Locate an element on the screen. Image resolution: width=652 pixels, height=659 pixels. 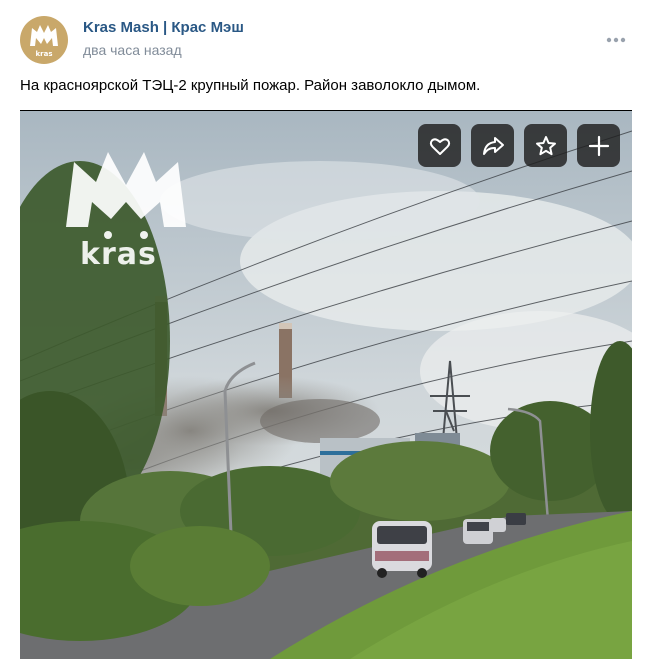
more-dots-icon is located at coordinates (616, 40).